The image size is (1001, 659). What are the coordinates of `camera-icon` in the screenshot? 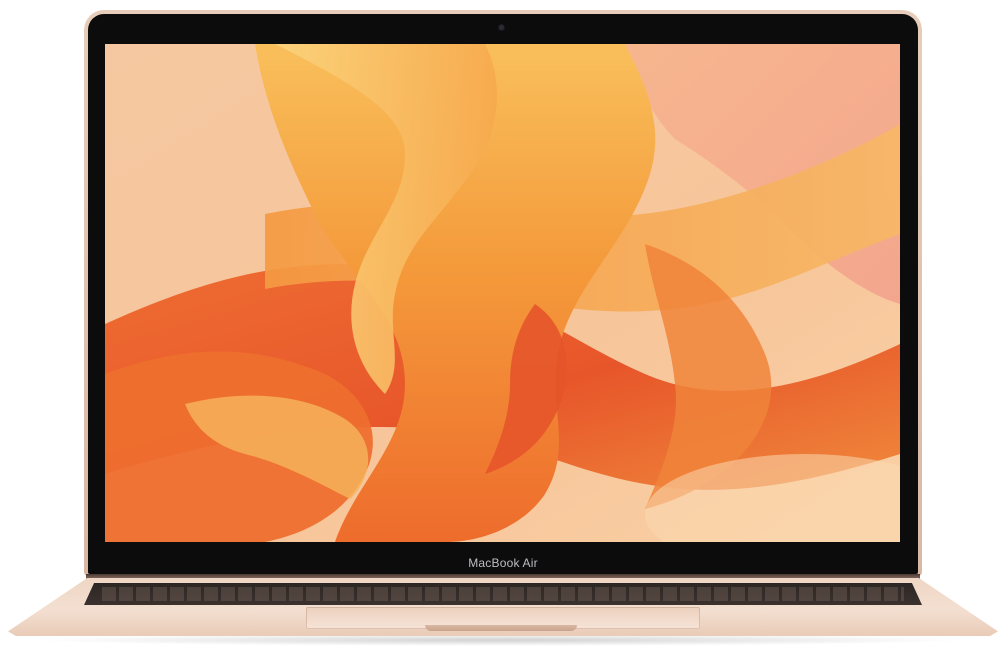 It's located at (501, 27).